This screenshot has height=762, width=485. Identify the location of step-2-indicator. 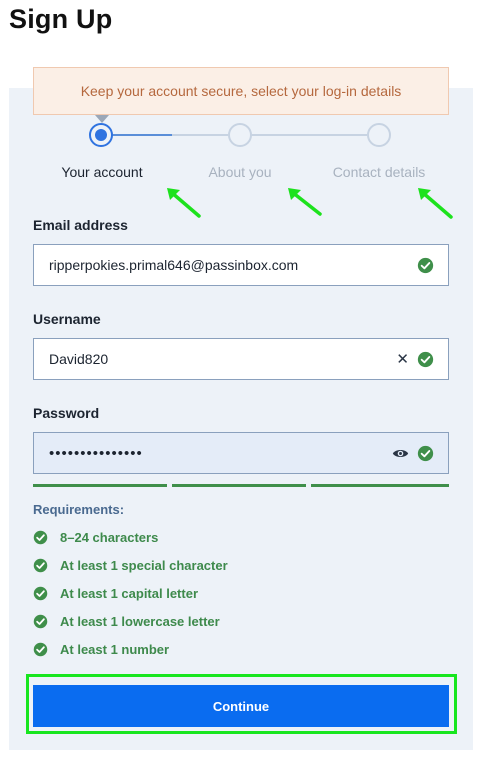
(240, 135).